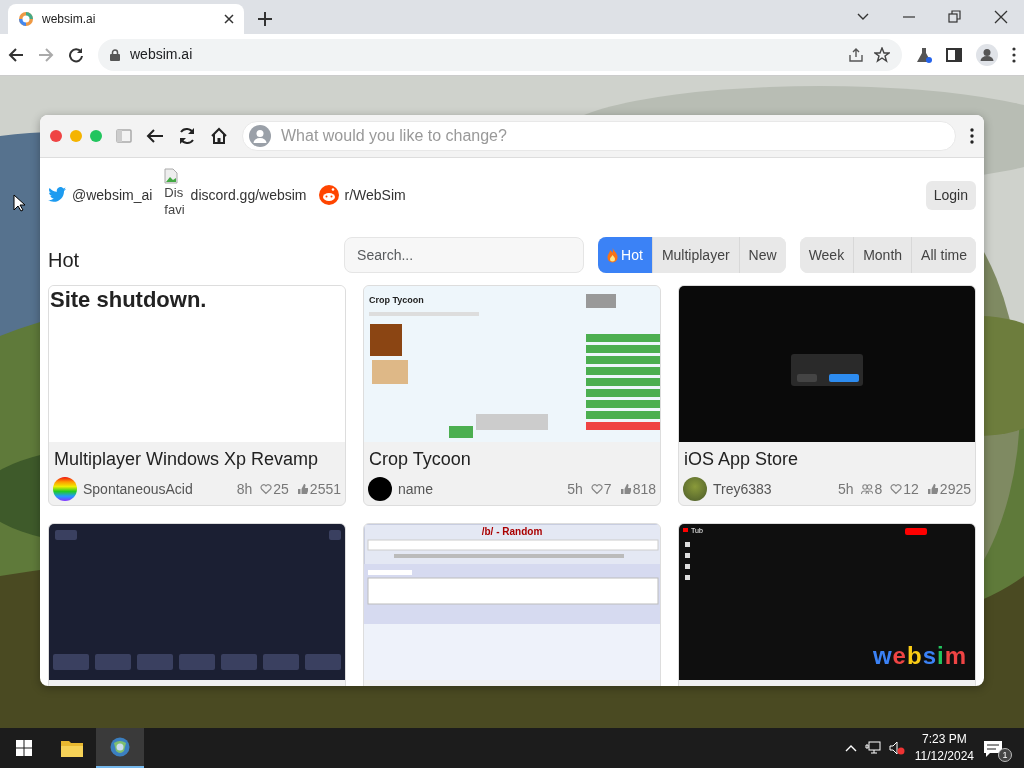 The width and height of the screenshot is (1024, 768). Describe the element at coordinates (827, 255) in the screenshot. I see `filter-tab: Week` at that location.